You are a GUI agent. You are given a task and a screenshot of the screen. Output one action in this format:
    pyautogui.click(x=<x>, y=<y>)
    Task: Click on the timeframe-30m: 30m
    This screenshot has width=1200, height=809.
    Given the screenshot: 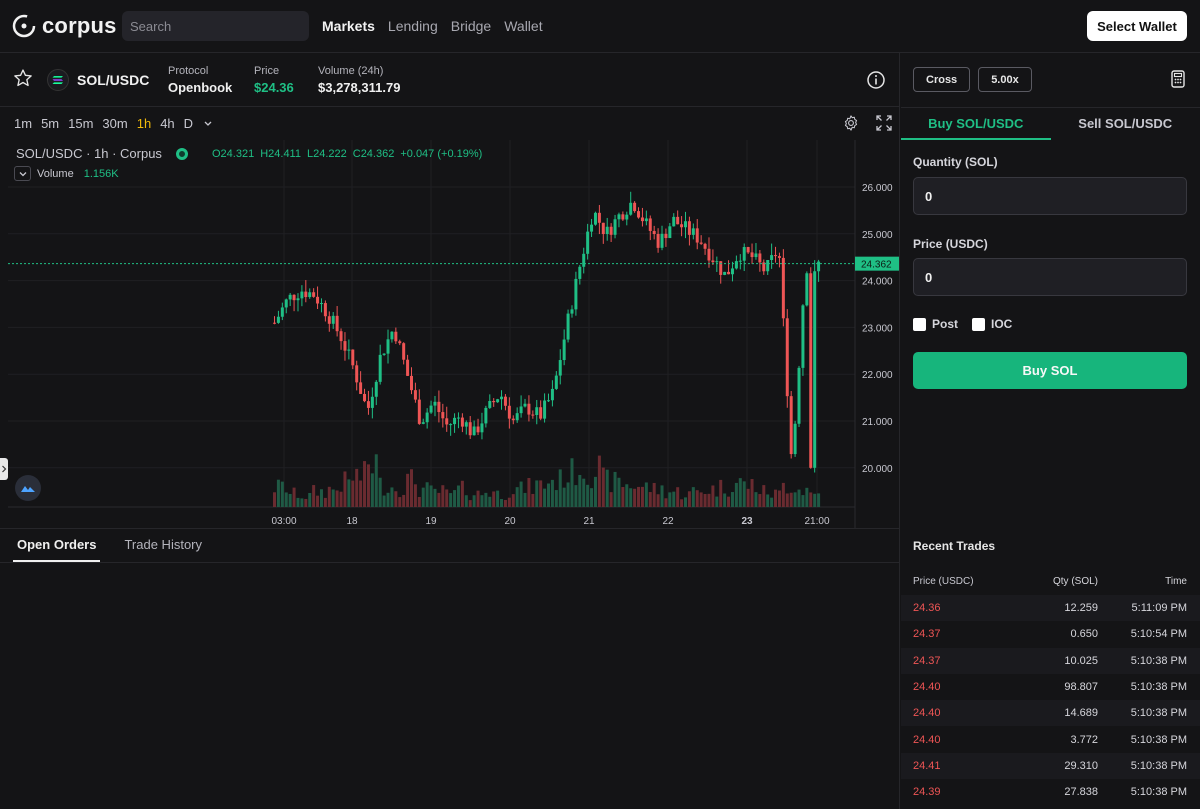 What is the action you would take?
    pyautogui.click(x=114, y=123)
    